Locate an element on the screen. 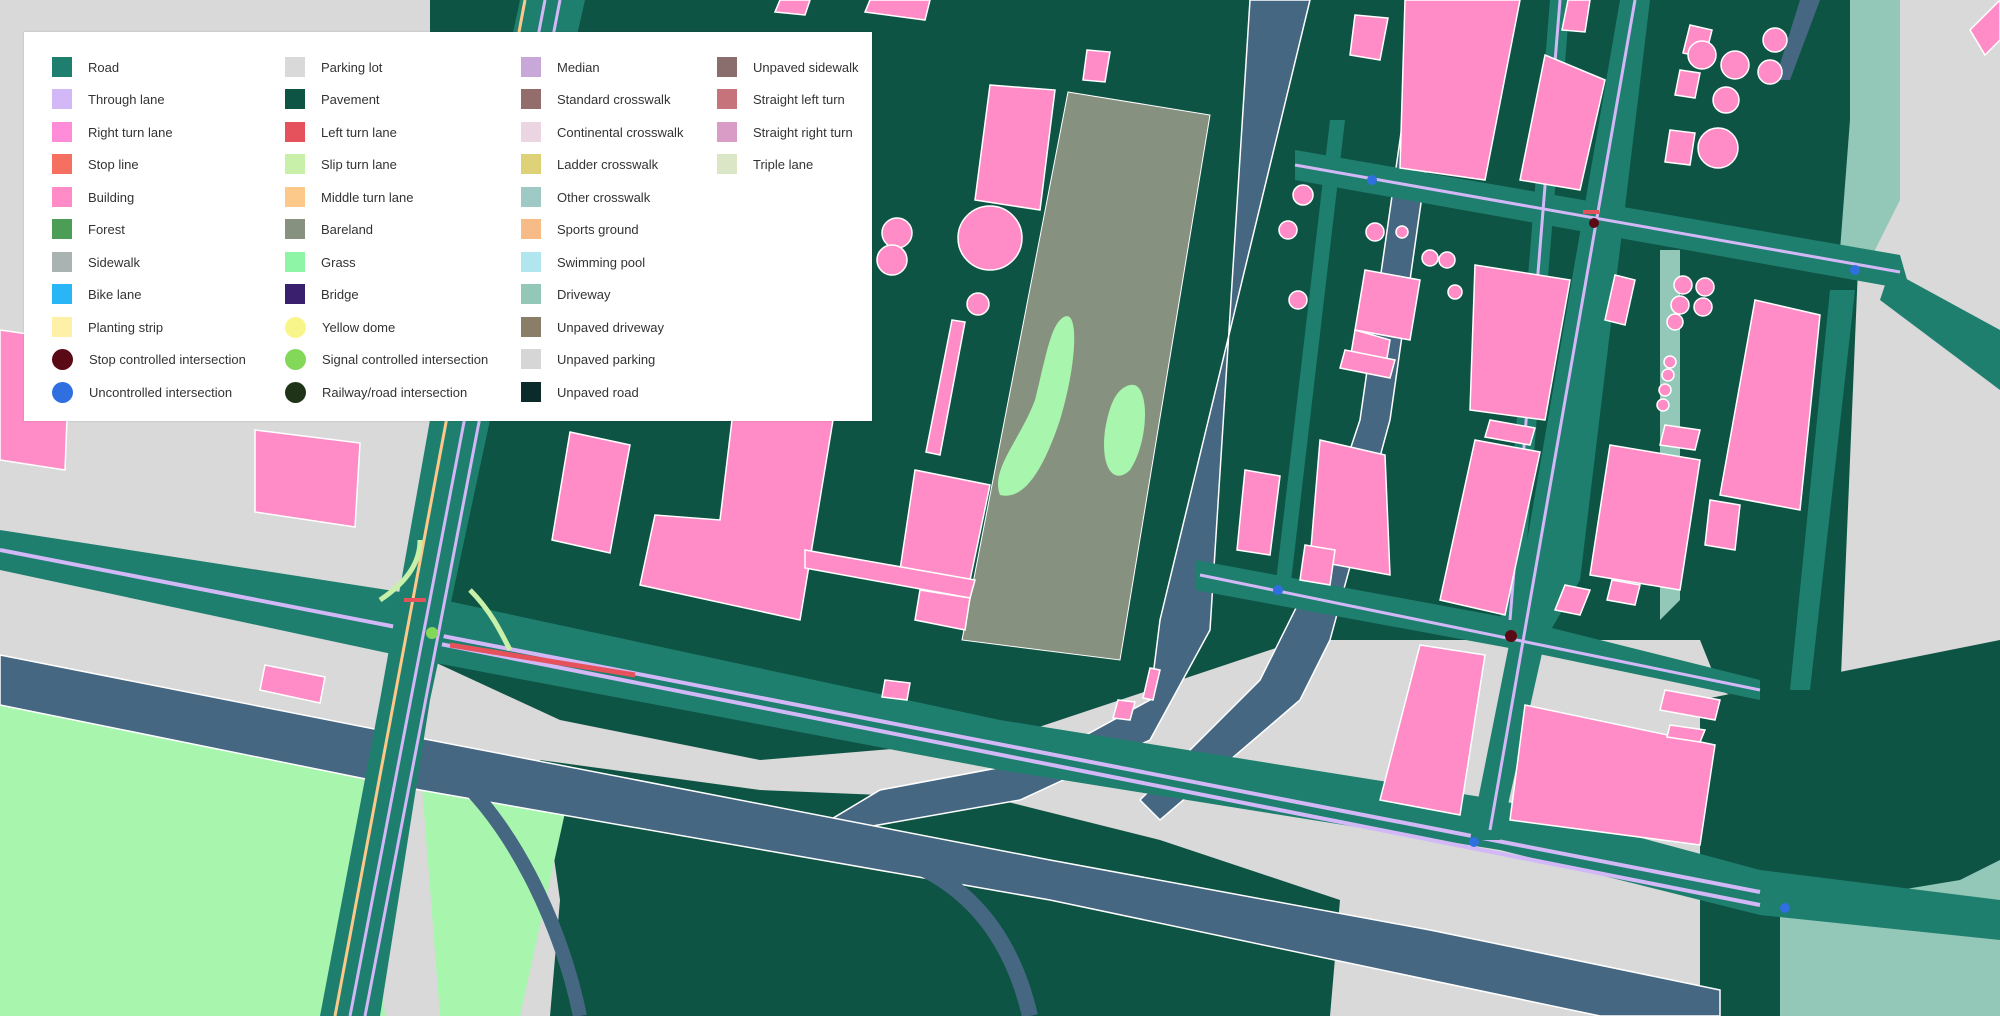 This screenshot has height=1016, width=2000. legend-item: Swimming pool is located at coordinates (569, 262).